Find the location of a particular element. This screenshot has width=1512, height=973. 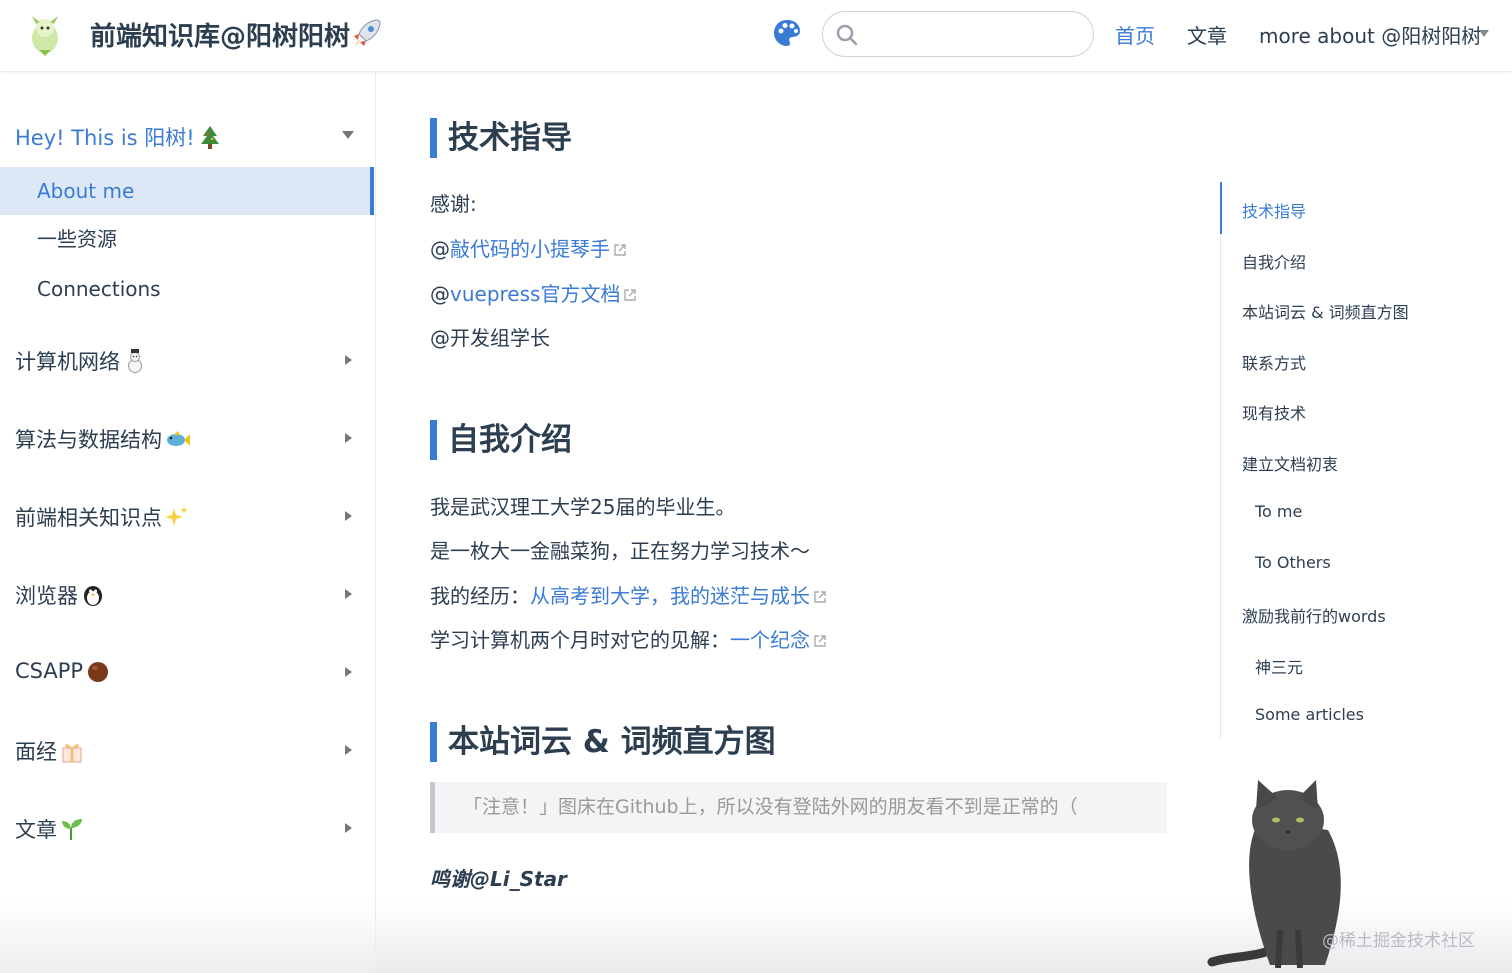

notice-quote: 「注意！」图床在Github上，所以没有登陆外网的朋友看不到是正常的（ is located at coordinates (798, 807).